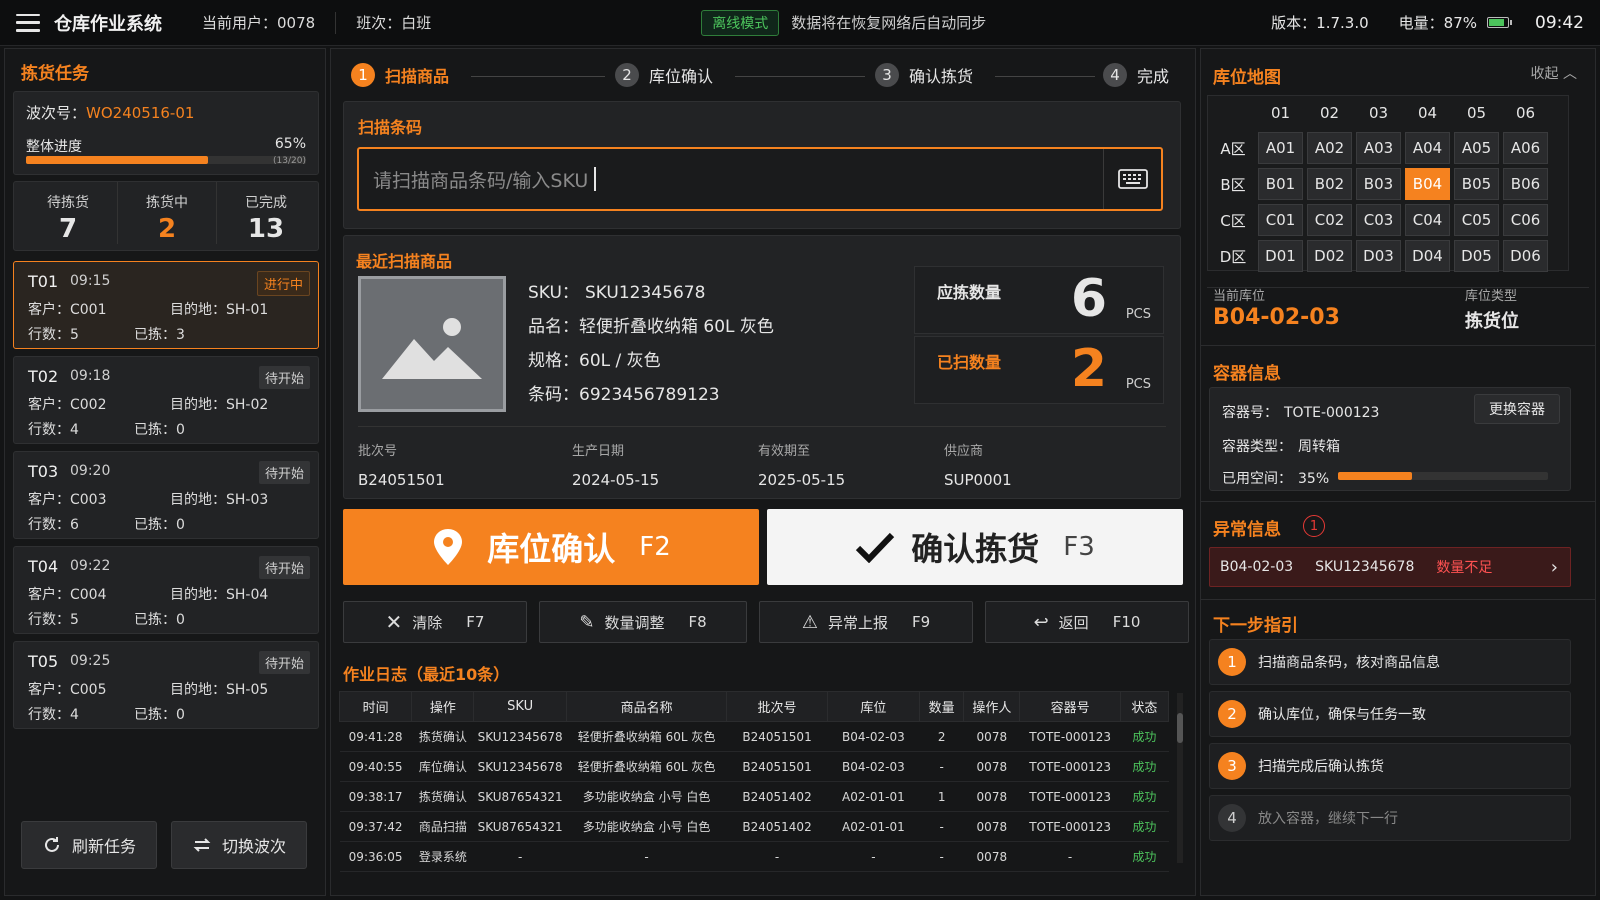 The image size is (1600, 900). I want to click on stat-pending: 待拣货 7, so click(68, 219).